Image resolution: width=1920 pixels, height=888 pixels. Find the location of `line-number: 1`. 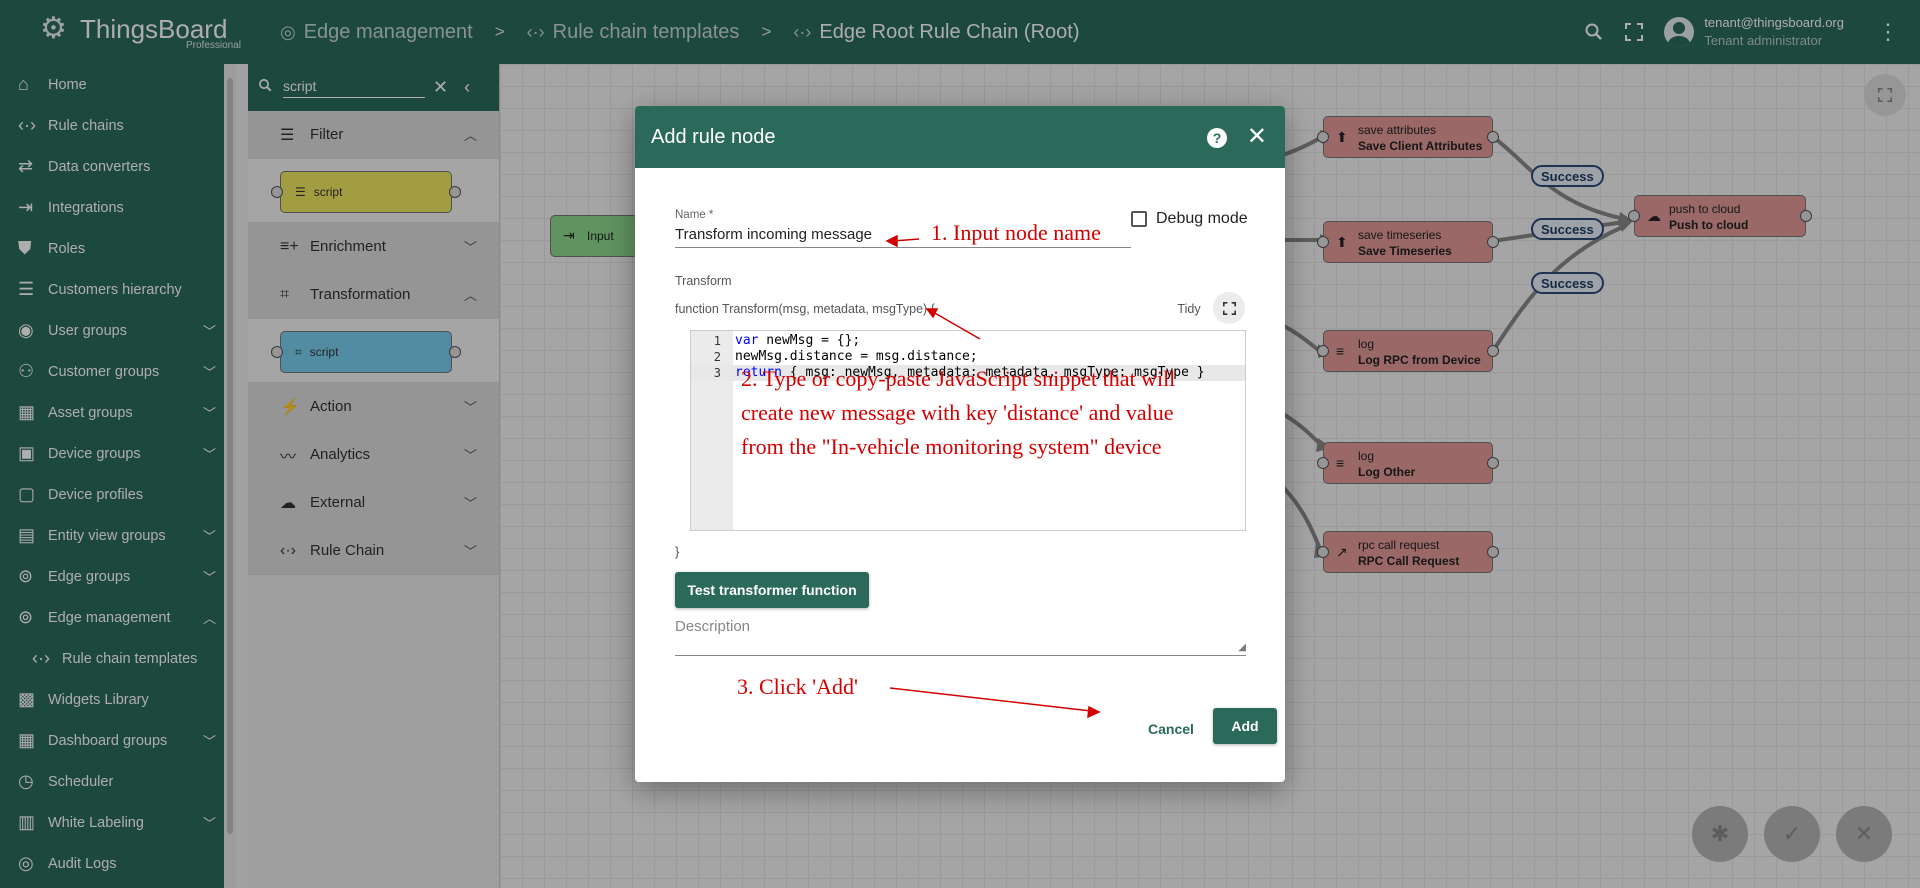

line-number: 1 is located at coordinates (717, 341).